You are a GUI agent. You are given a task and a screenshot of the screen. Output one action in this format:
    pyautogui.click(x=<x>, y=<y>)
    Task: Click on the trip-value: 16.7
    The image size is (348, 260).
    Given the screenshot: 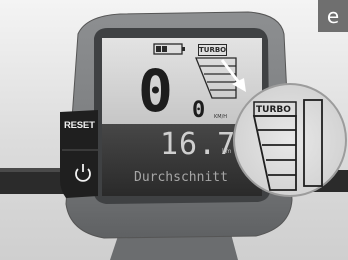 What is the action you would take?
    pyautogui.click(x=198, y=144)
    